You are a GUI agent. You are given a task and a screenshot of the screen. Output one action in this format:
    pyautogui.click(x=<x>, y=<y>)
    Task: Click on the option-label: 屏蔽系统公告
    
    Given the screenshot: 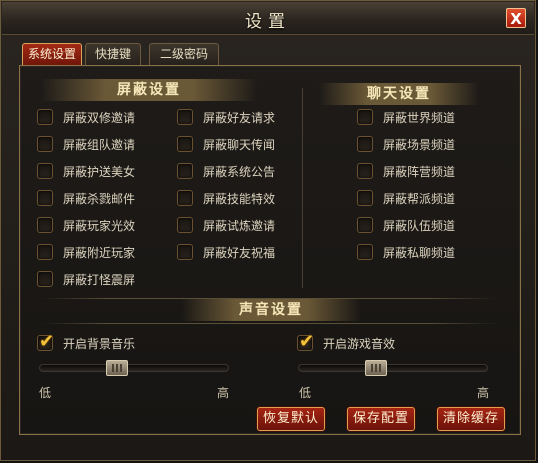 What is the action you would take?
    pyautogui.click(x=239, y=171)
    